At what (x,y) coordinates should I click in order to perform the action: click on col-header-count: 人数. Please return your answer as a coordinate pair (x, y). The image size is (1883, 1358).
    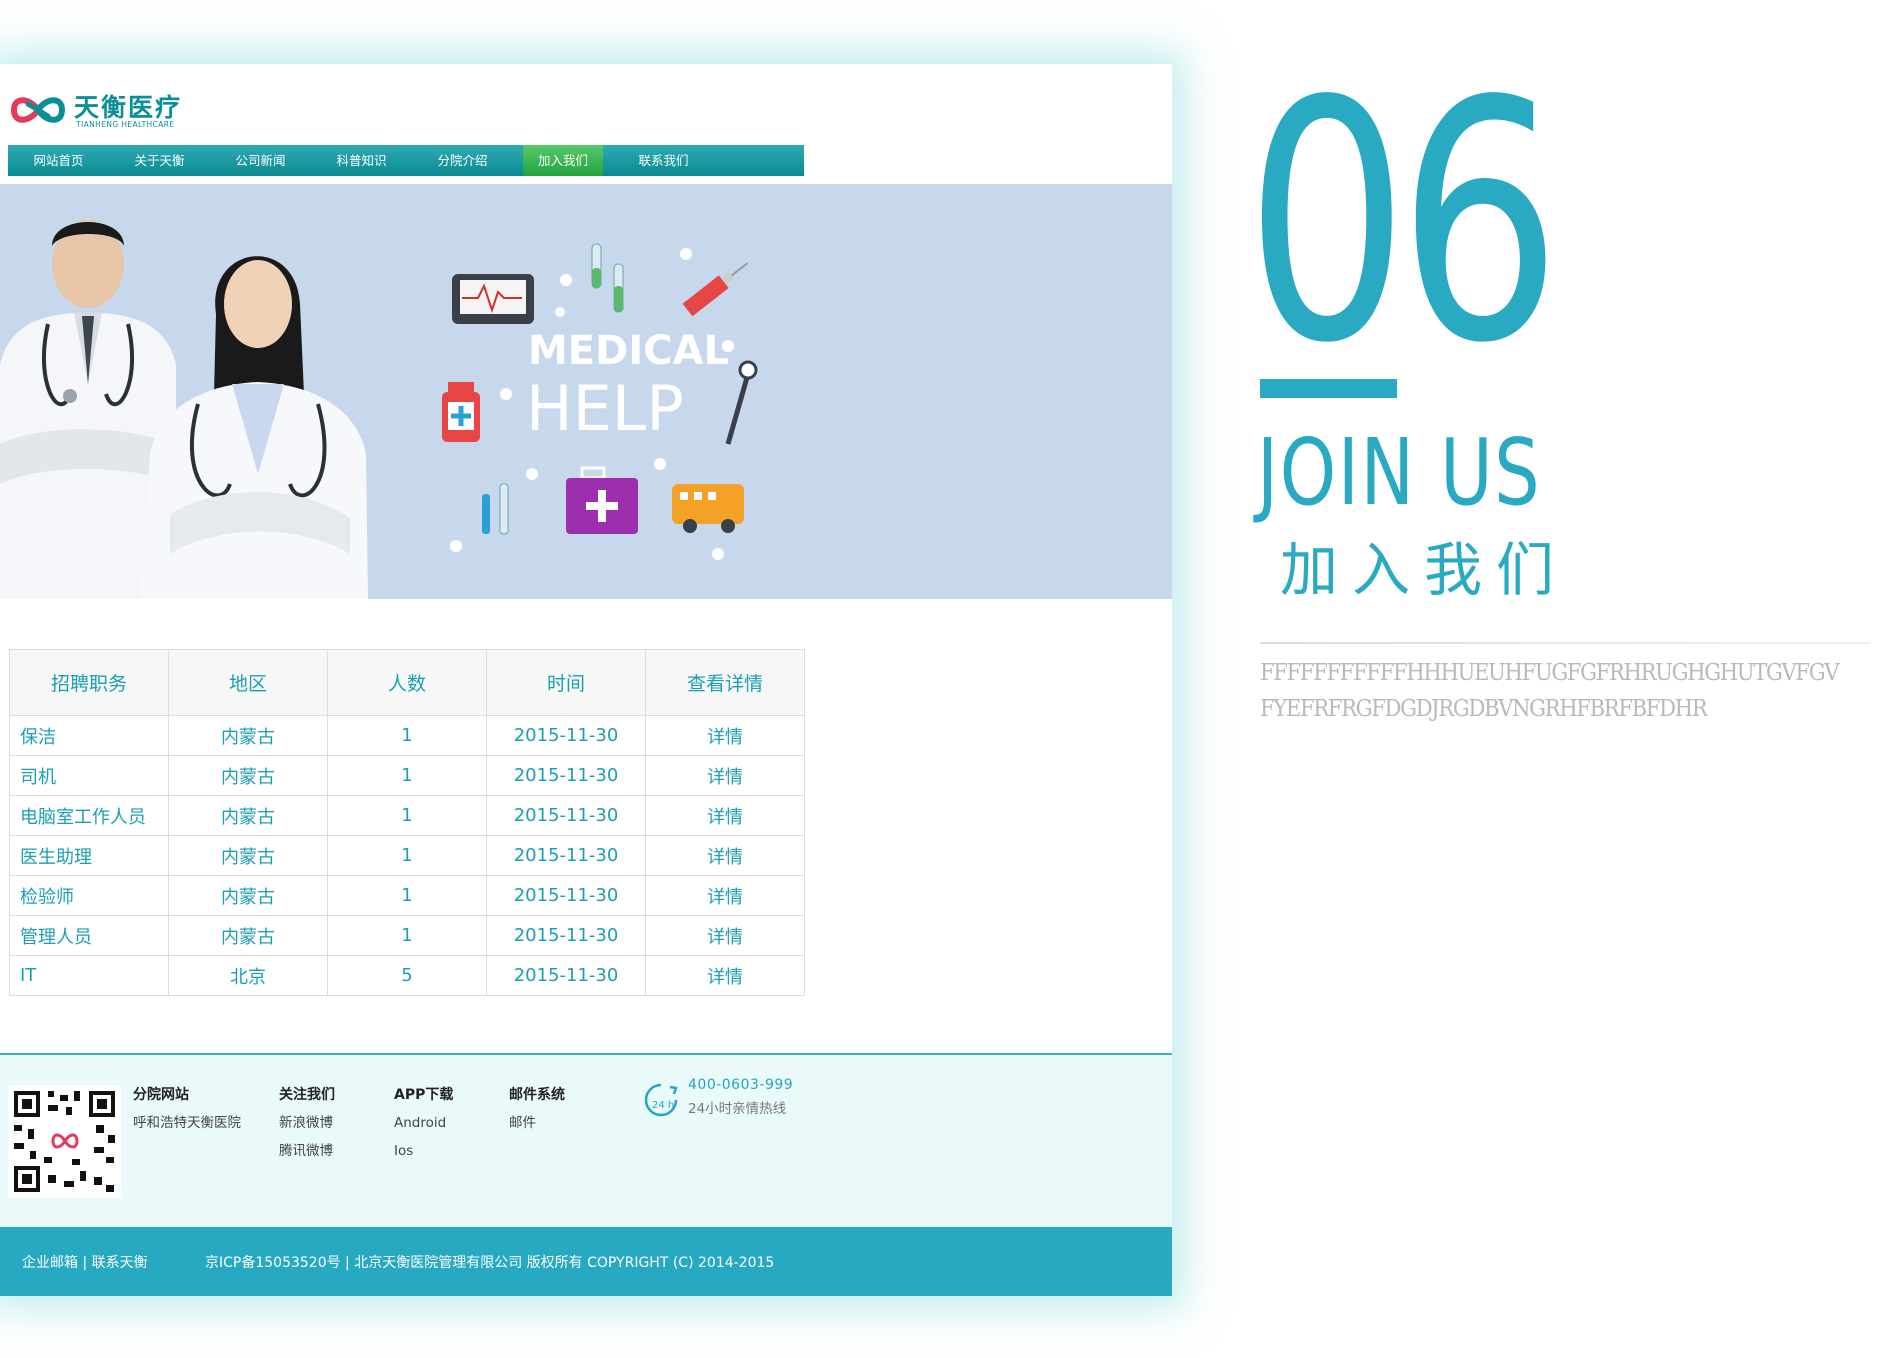
    Looking at the image, I should click on (407, 682).